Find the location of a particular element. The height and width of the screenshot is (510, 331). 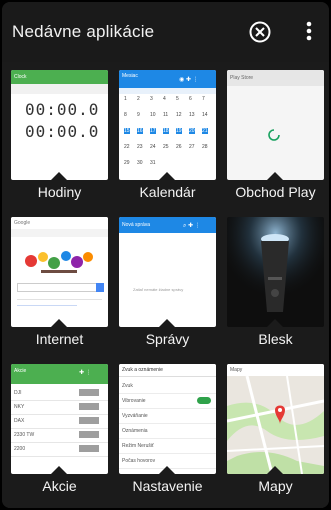

settings-row-label: Vyzváňanie is located at coordinates (135, 416).